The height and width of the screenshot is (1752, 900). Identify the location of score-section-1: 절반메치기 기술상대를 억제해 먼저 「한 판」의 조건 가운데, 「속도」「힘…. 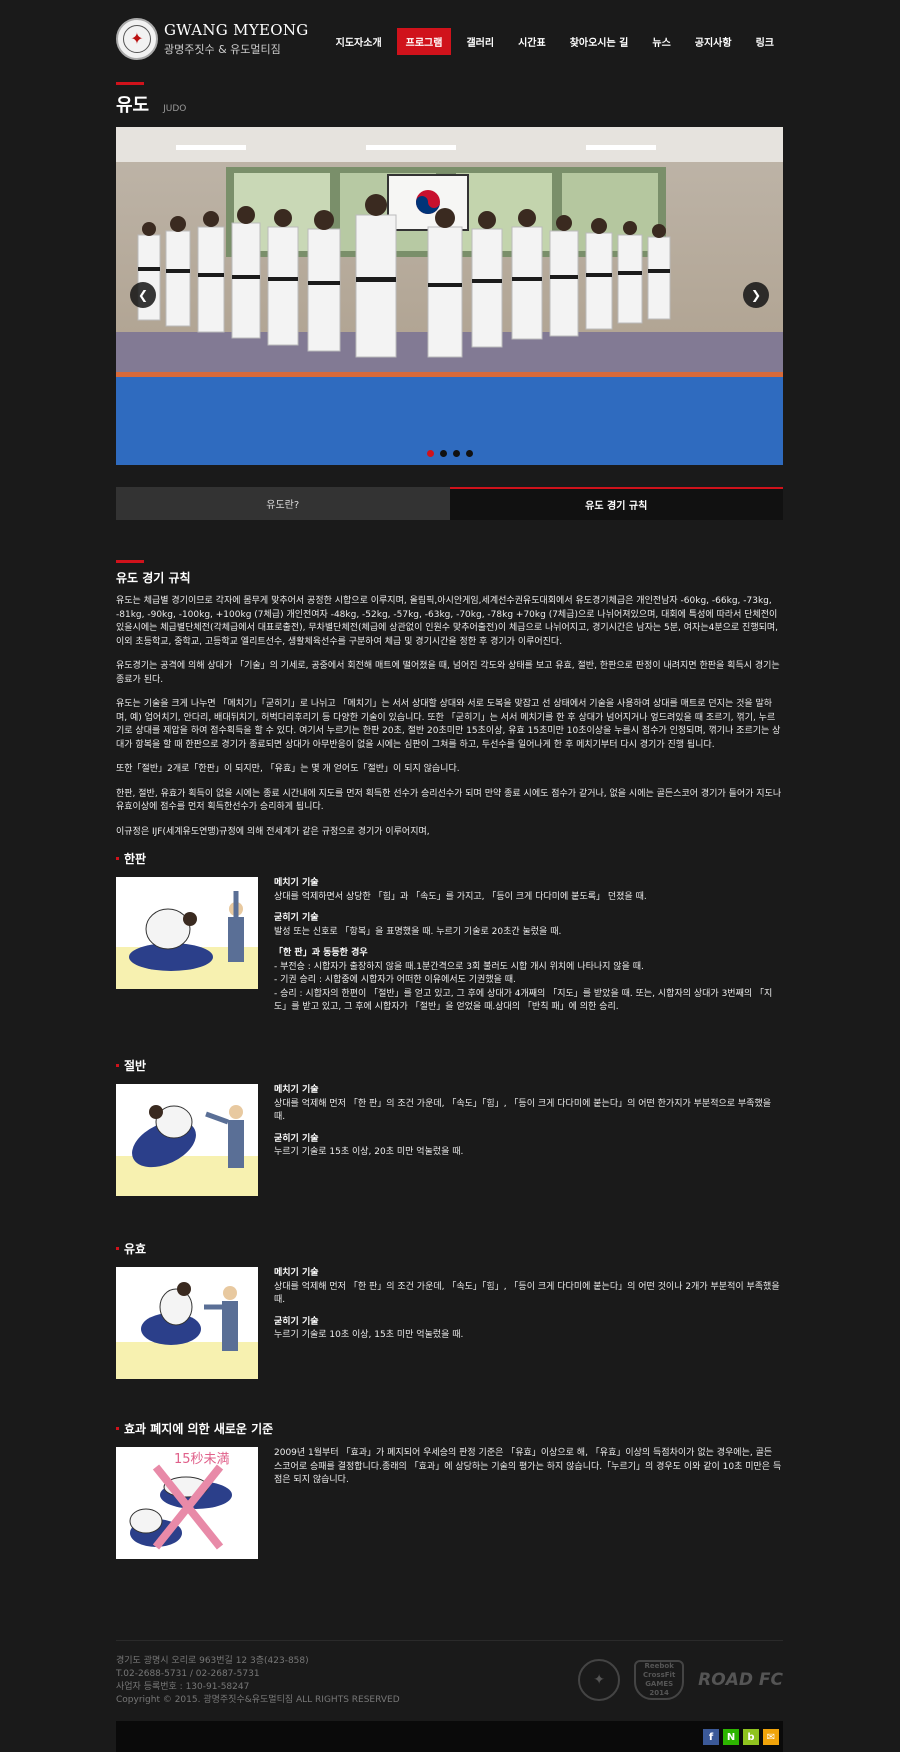
(449, 1126).